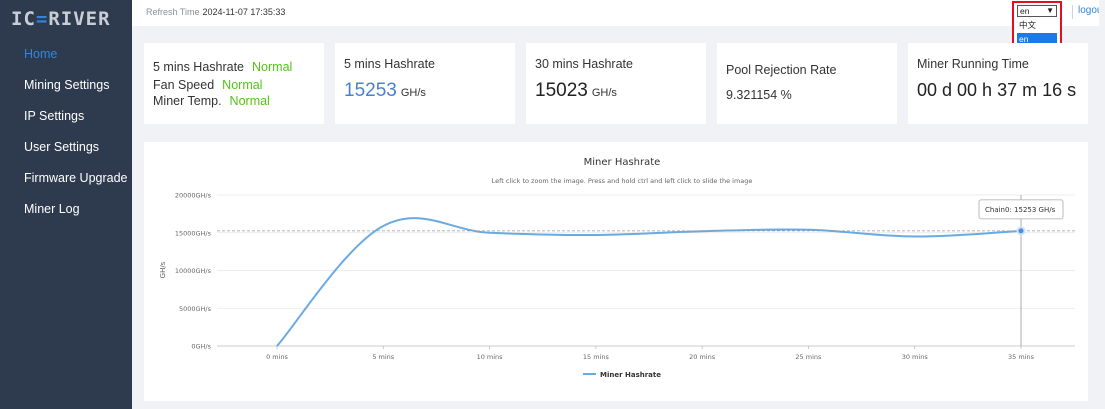  What do you see at coordinates (66, 183) in the screenshot?
I see `sidebar-item-firmware-upgrade: Firmware Upgrade` at bounding box center [66, 183].